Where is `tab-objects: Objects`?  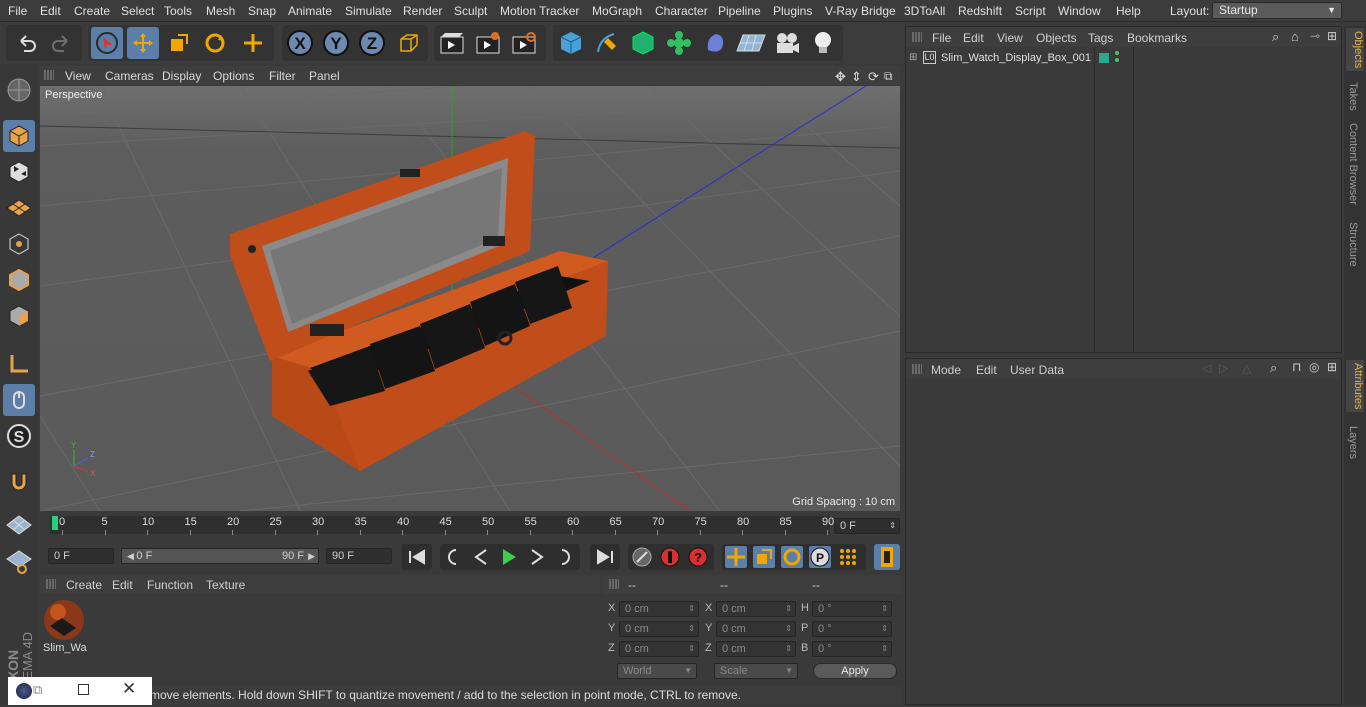 tab-objects: Objects is located at coordinates (1355, 50).